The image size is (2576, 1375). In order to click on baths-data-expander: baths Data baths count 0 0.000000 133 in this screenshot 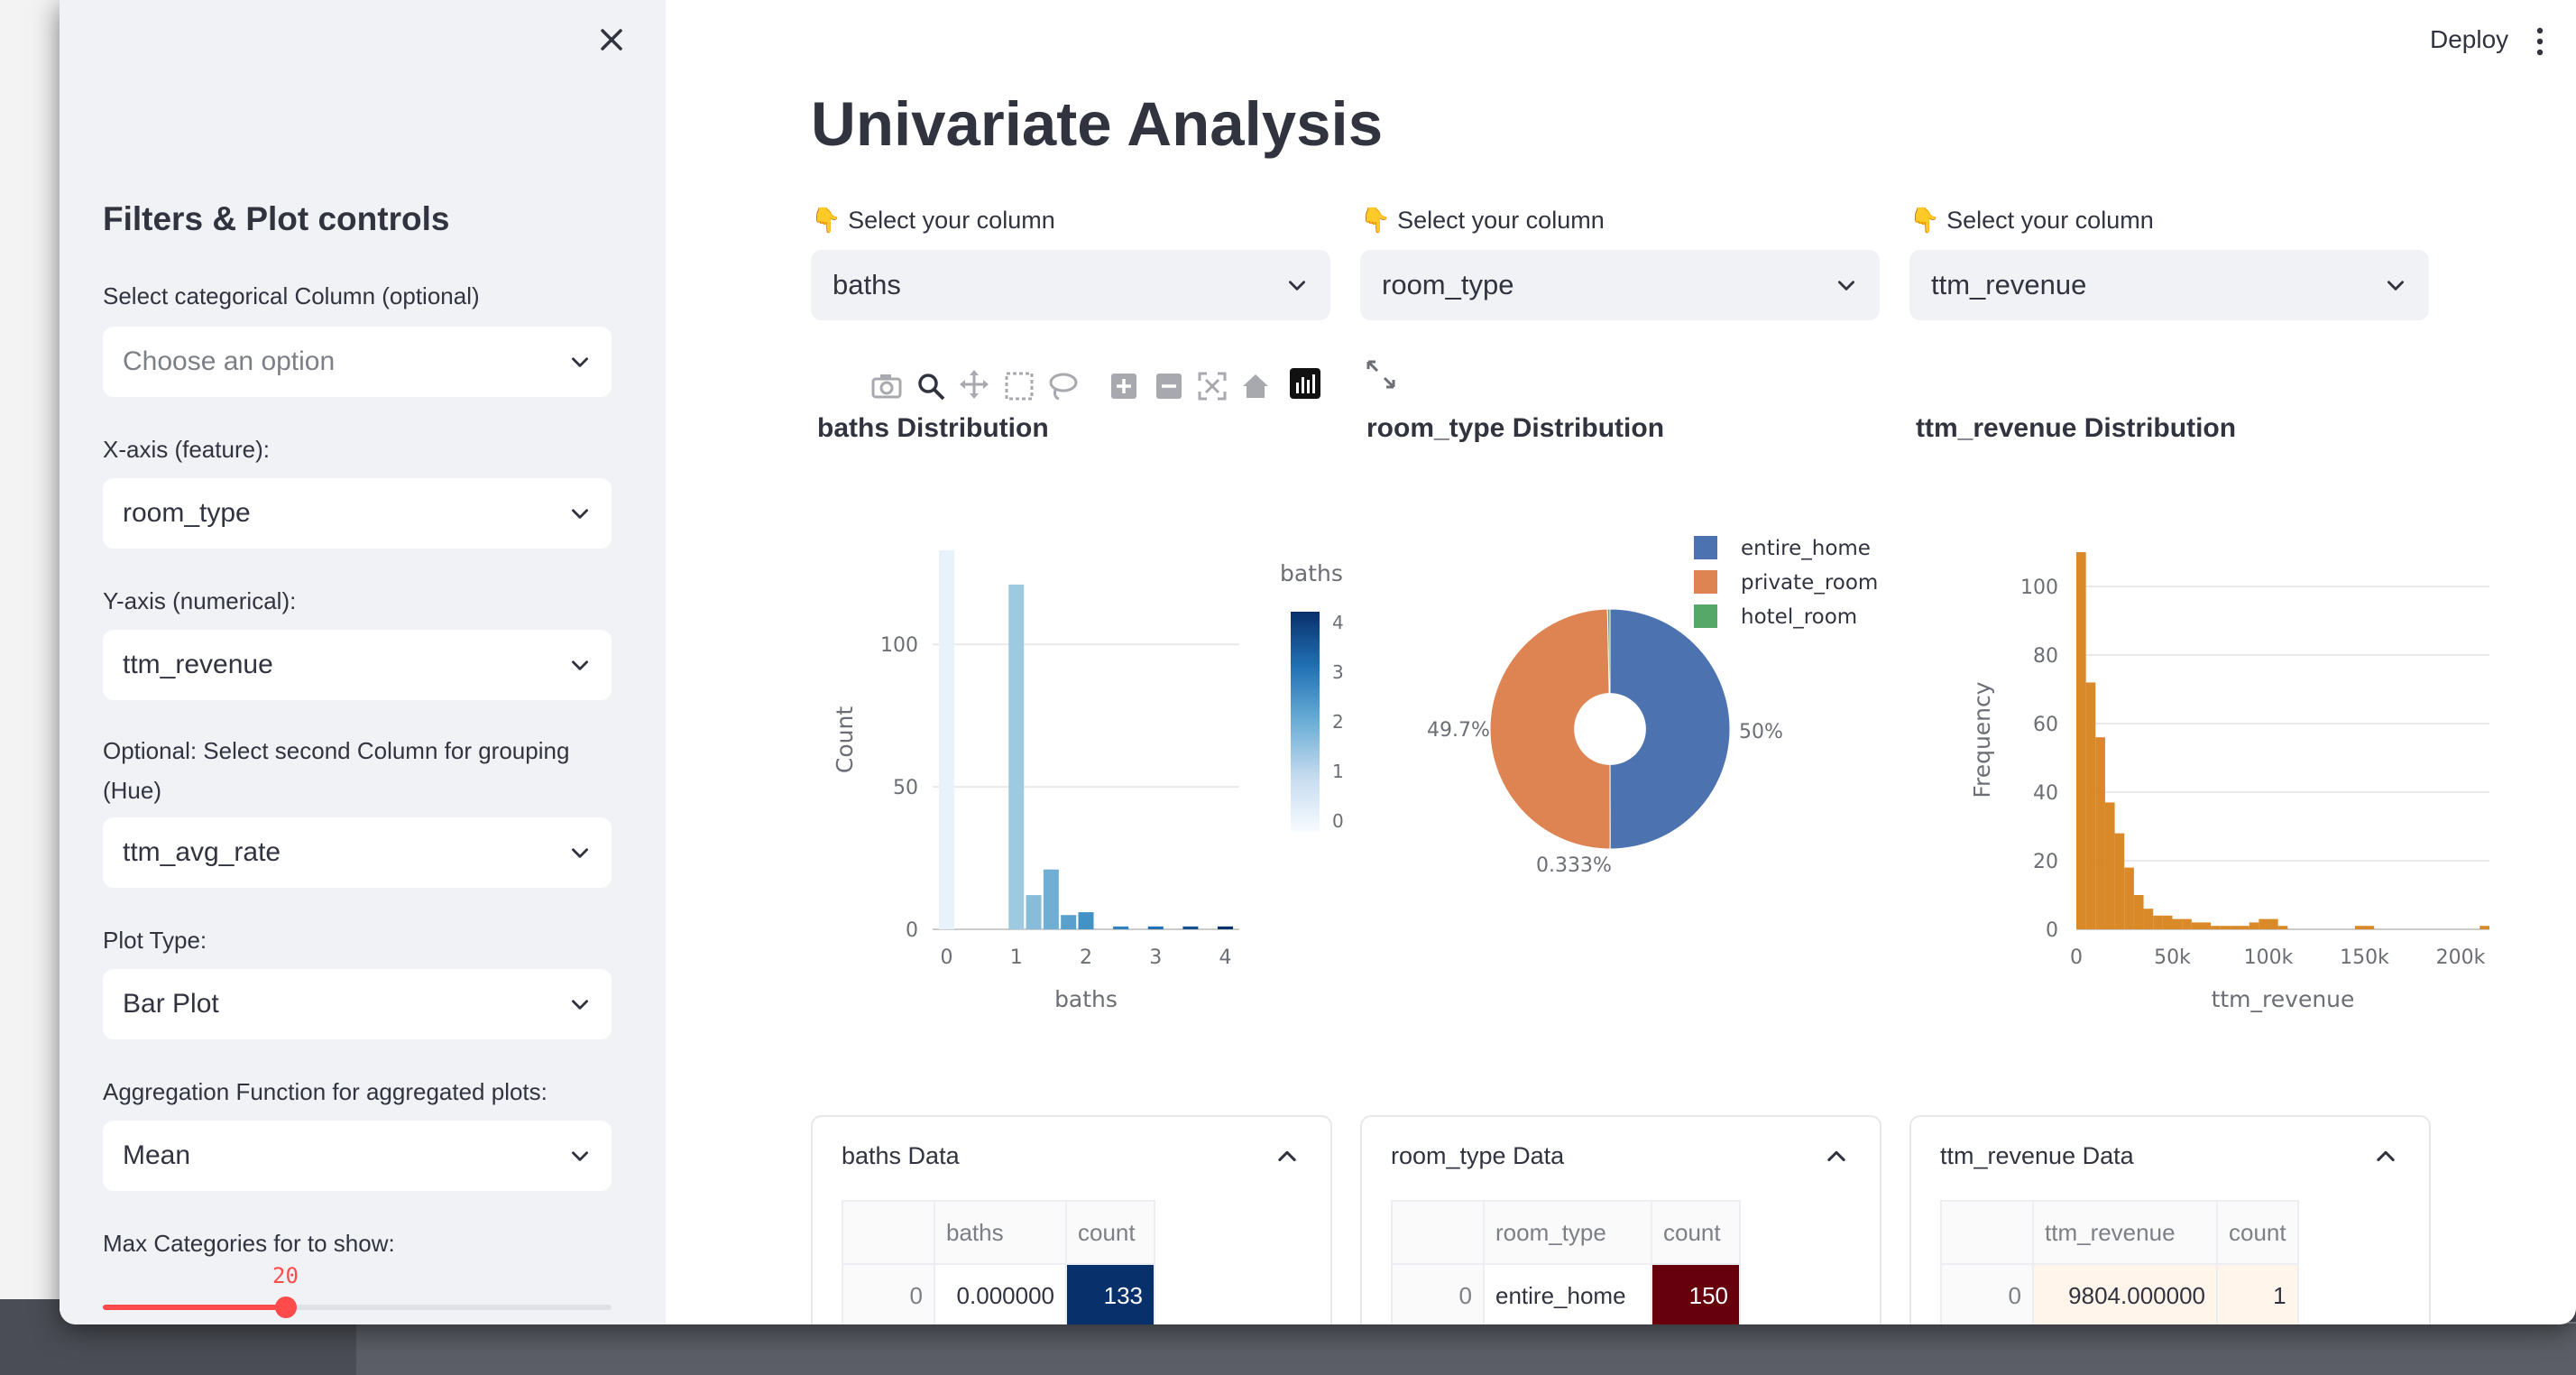, I will do `click(1071, 1219)`.